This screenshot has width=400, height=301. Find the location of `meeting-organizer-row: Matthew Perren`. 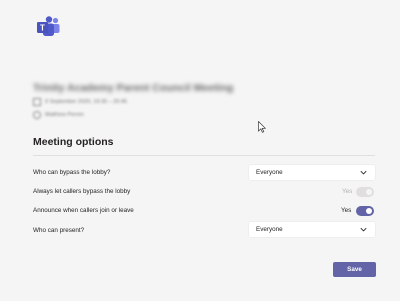

meeting-organizer-row: Matthew Perren is located at coordinates (58, 115).